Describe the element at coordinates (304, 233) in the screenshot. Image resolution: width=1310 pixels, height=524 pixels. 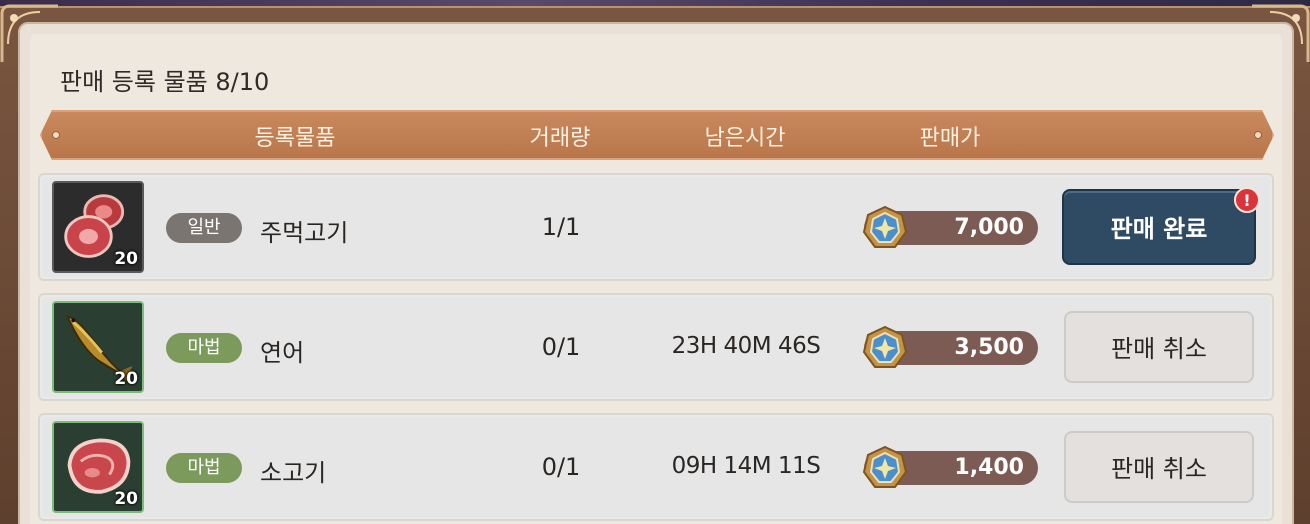
I see `item-name: 주먹고기` at that location.